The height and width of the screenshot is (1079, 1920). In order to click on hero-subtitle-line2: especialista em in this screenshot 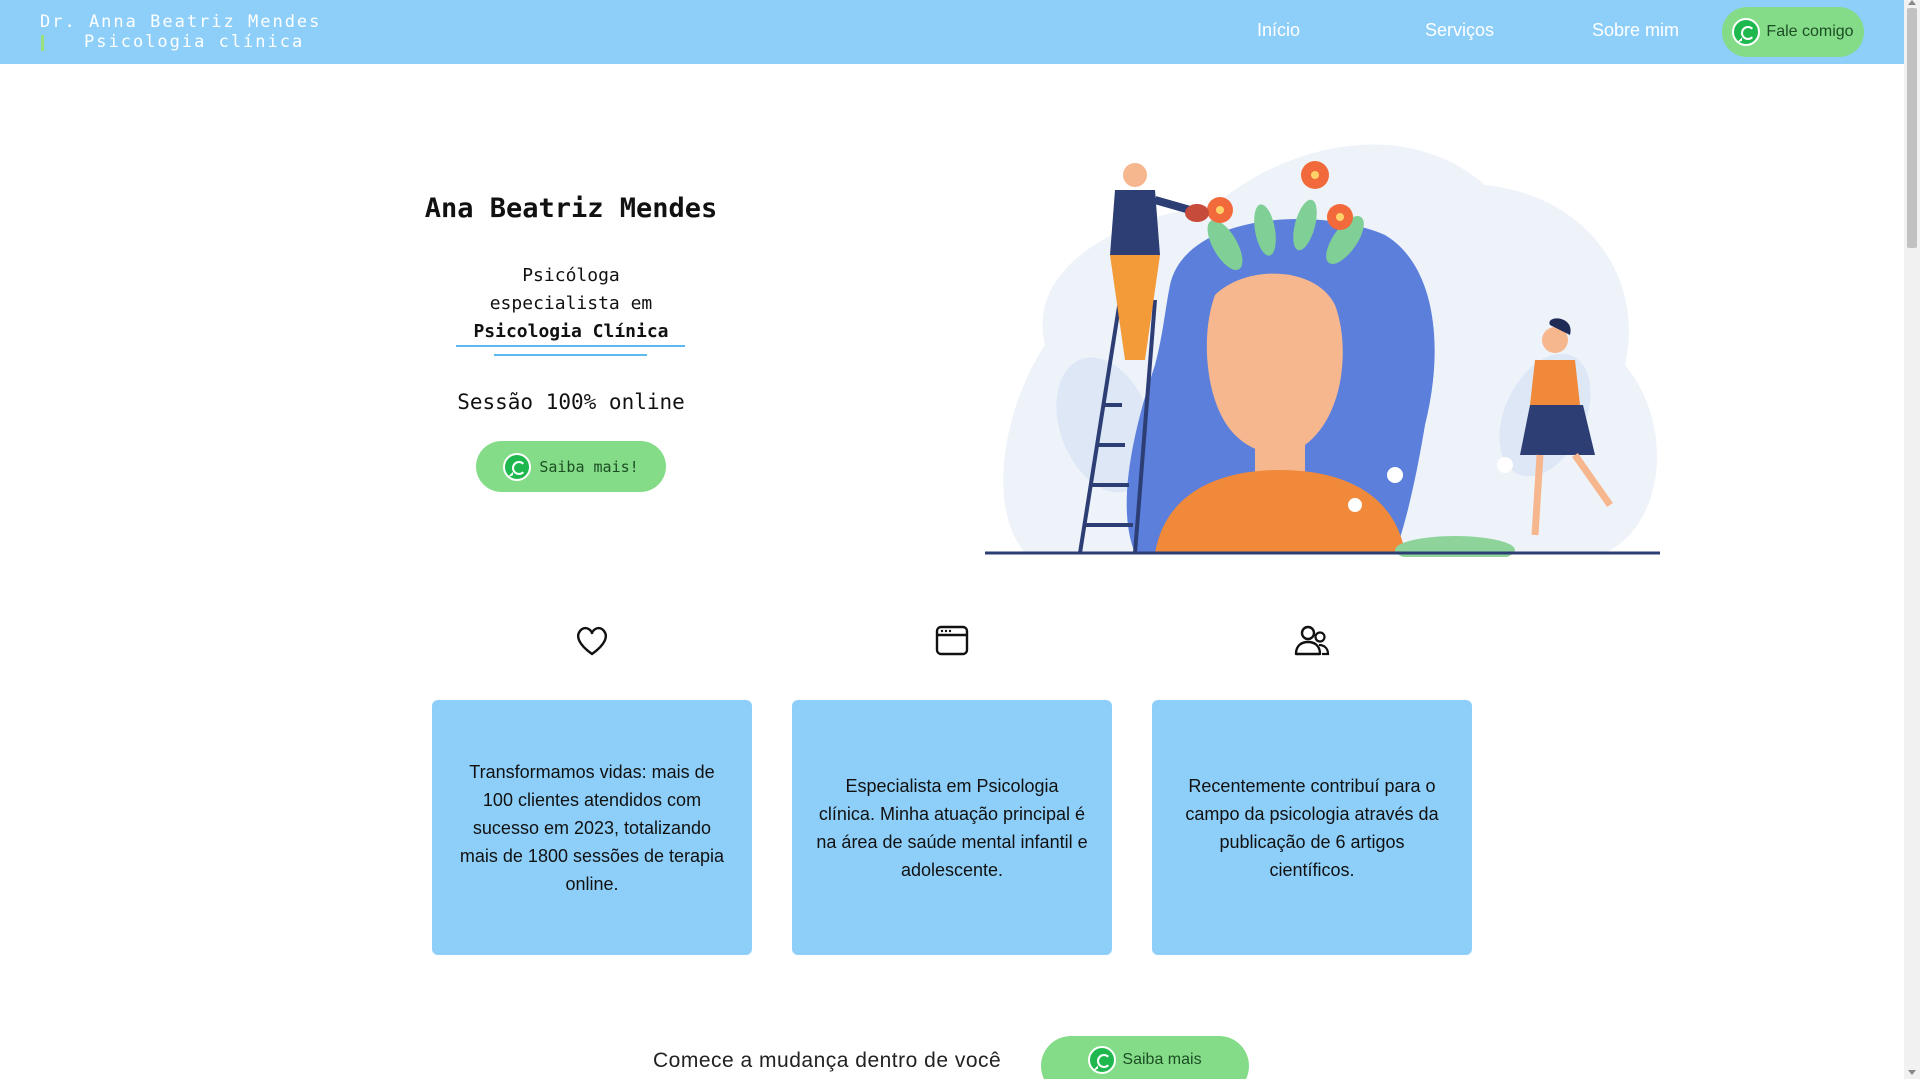, I will do `click(571, 303)`.